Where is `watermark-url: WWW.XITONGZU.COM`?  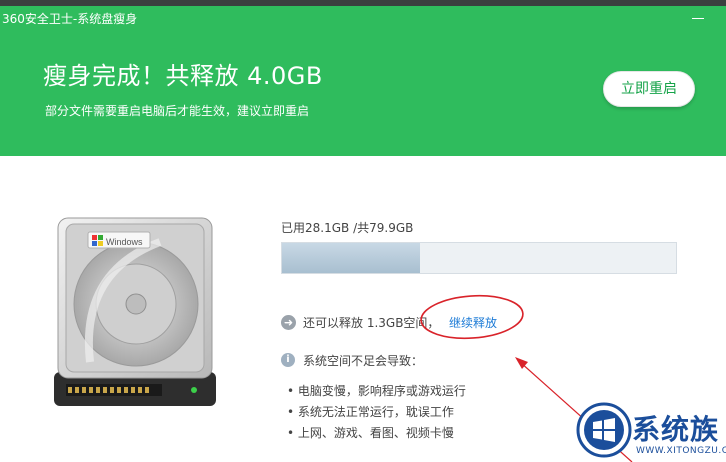 watermark-url: WWW.XITONGZU.COM is located at coordinates (681, 451).